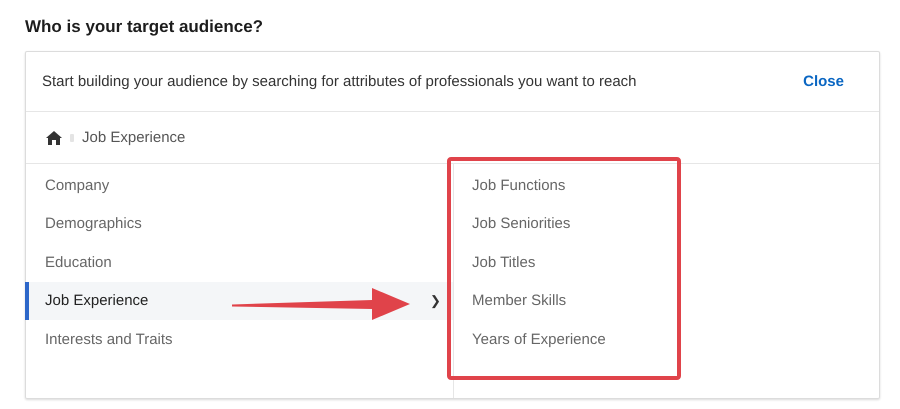 Image resolution: width=900 pixels, height=409 pixels. What do you see at coordinates (666, 223) in the screenshot?
I see `subcategory-item: Job Seniorities` at bounding box center [666, 223].